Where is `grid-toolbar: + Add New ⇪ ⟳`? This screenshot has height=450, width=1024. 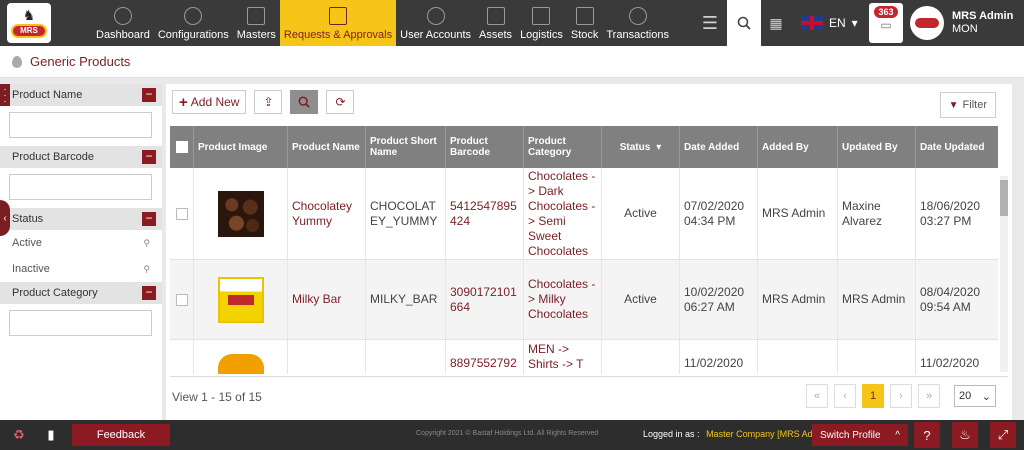
grid-toolbar: + Add New ⇪ ⟳ is located at coordinates (263, 102).